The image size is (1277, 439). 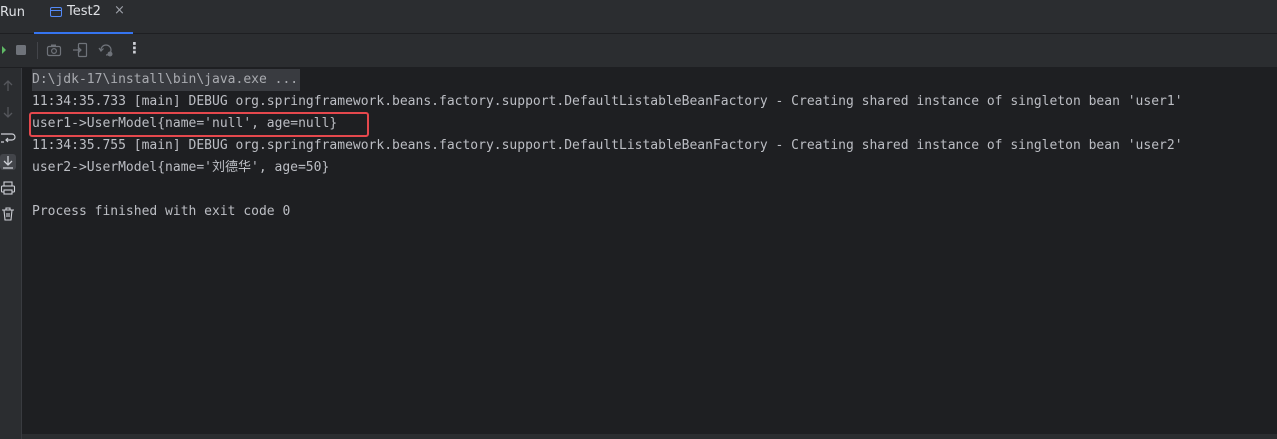 I want to click on scroll-down-icon, so click(x=8, y=112).